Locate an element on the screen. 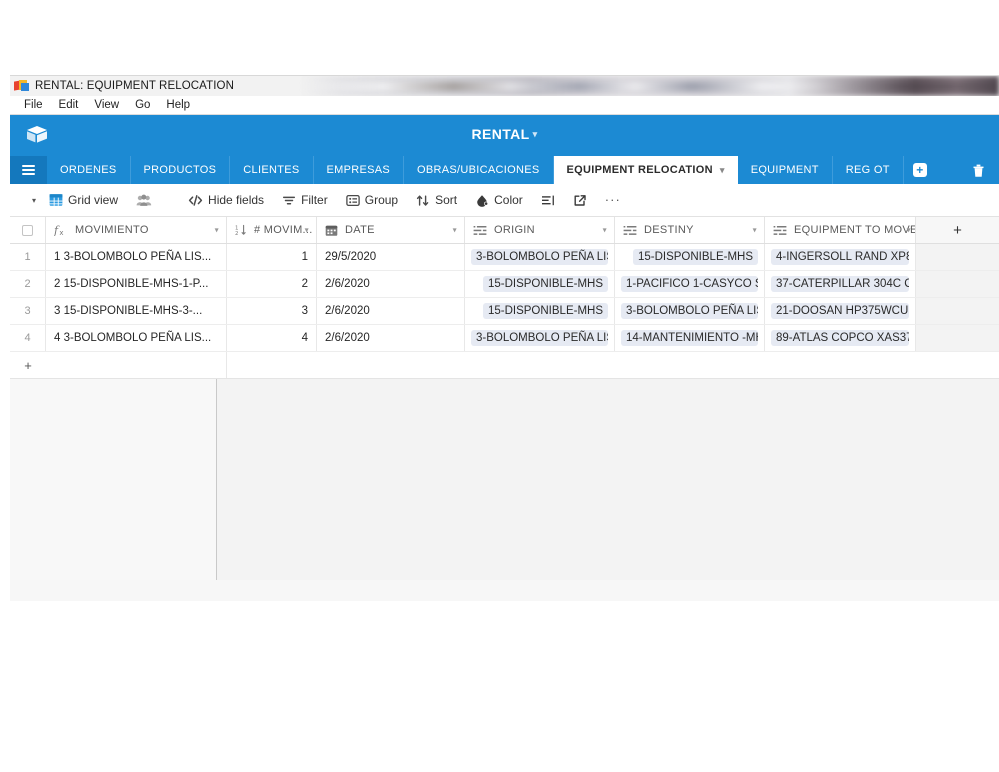 This screenshot has height=772, width=999. add-record-cell is located at coordinates (136, 365).